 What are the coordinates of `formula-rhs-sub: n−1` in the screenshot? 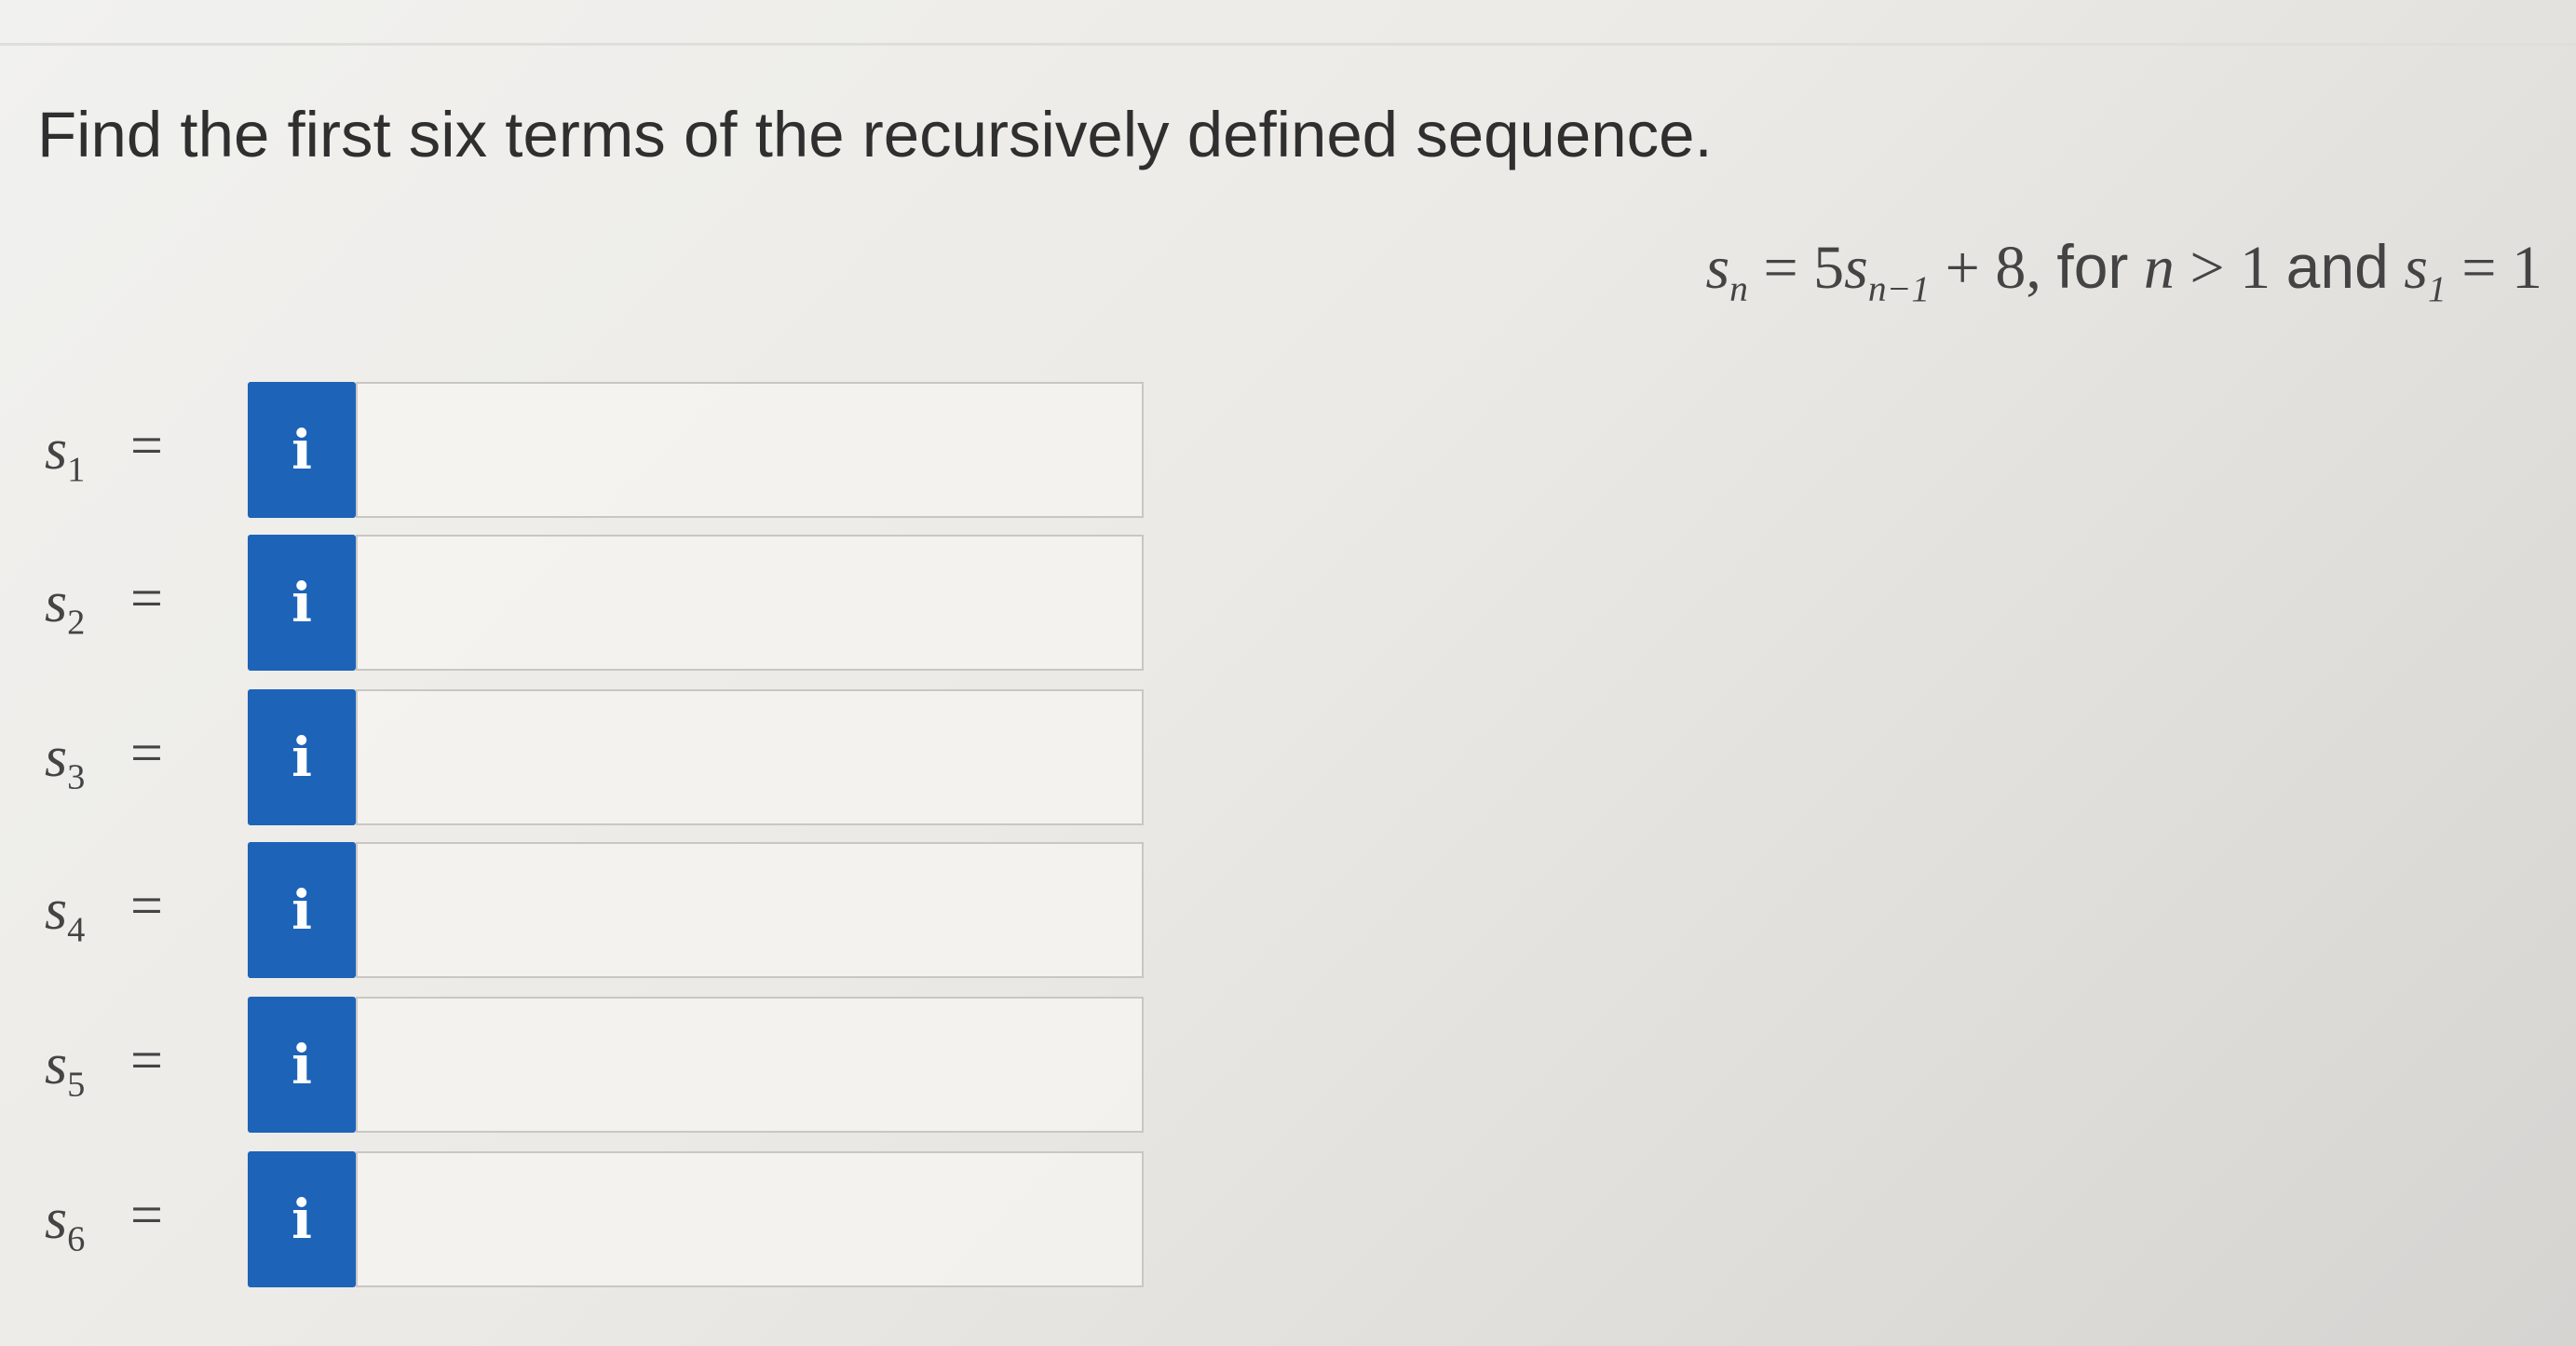 It's located at (1899, 289).